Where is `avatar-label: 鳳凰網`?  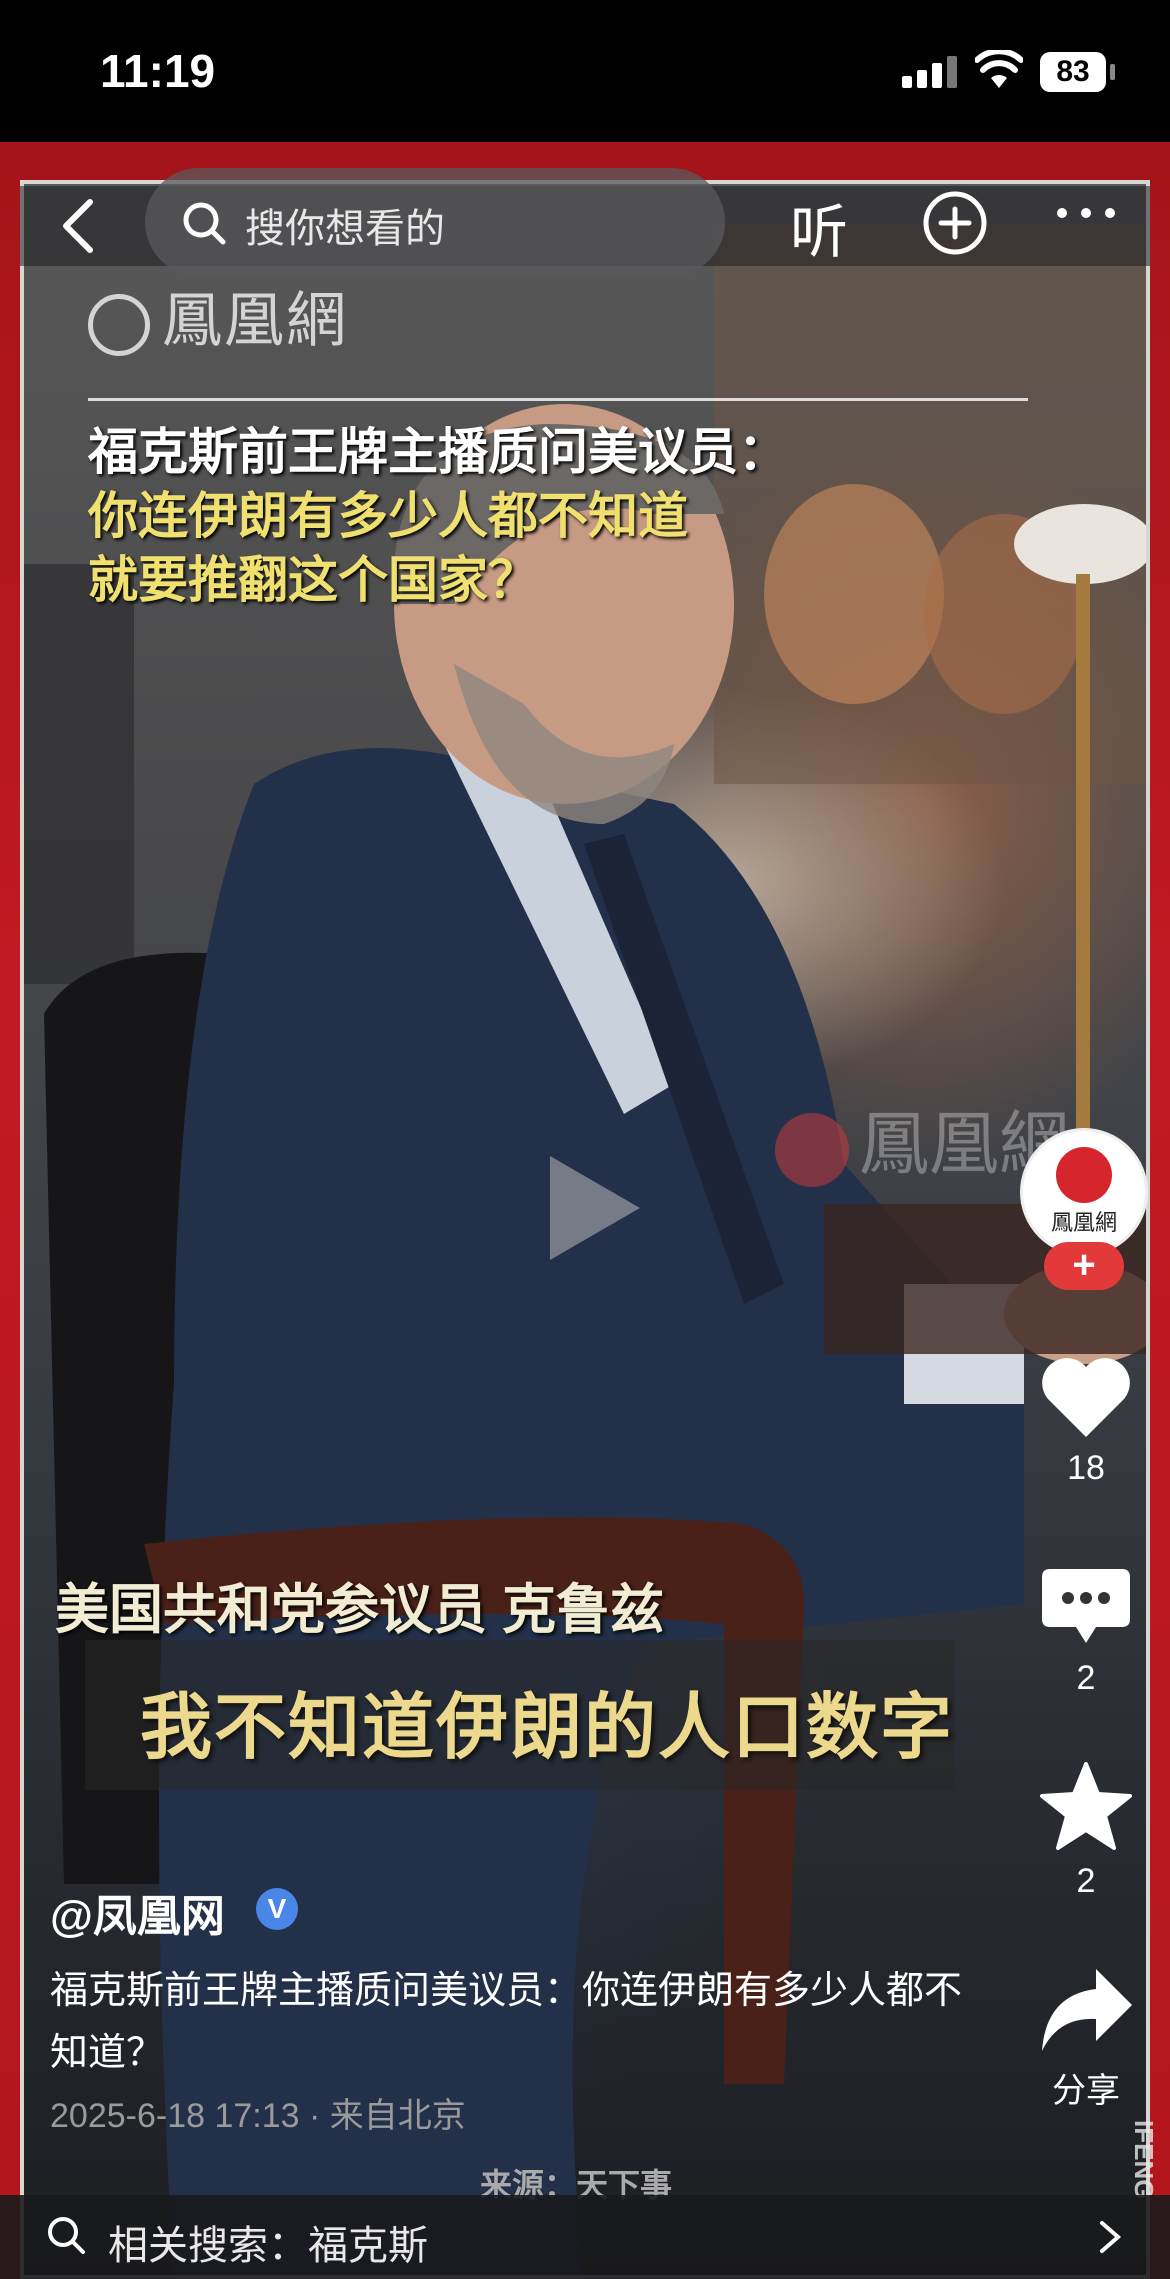
avatar-label: 鳳凰網 is located at coordinates (1083, 1223).